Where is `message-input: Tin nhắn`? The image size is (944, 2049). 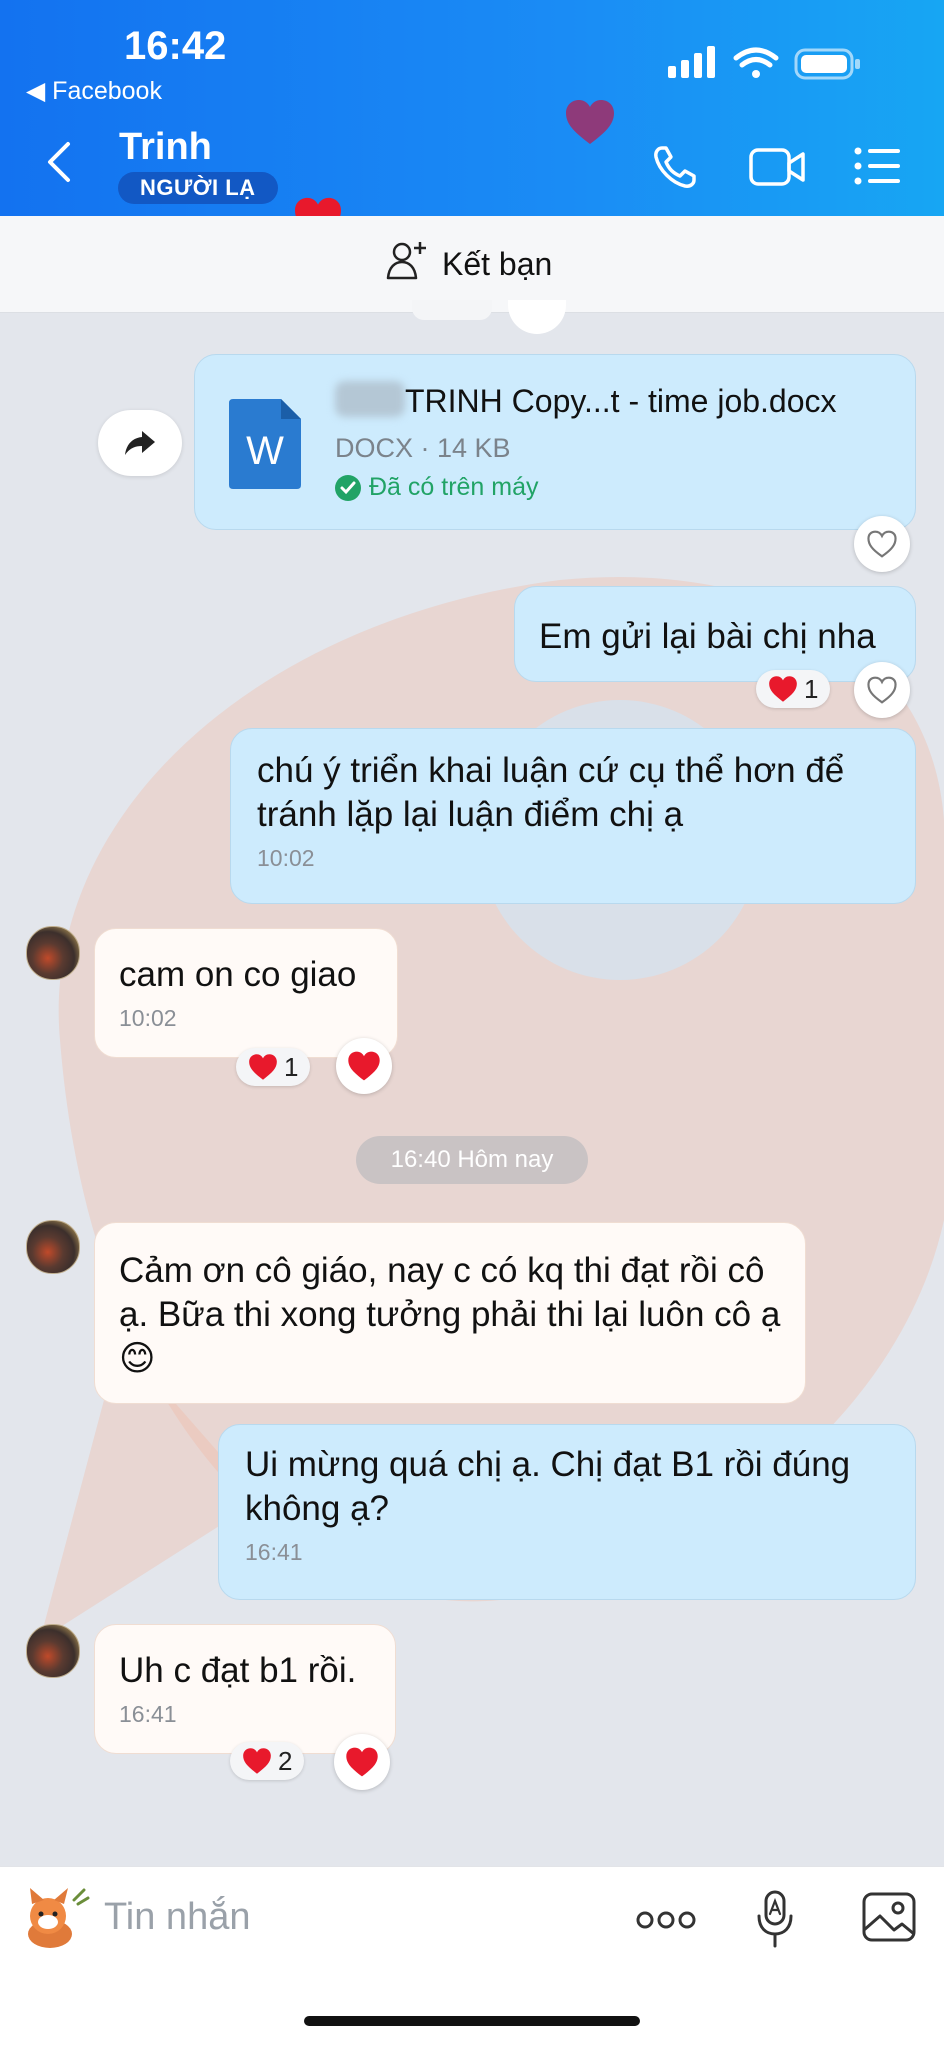 message-input: Tin nhắn is located at coordinates (177, 1917).